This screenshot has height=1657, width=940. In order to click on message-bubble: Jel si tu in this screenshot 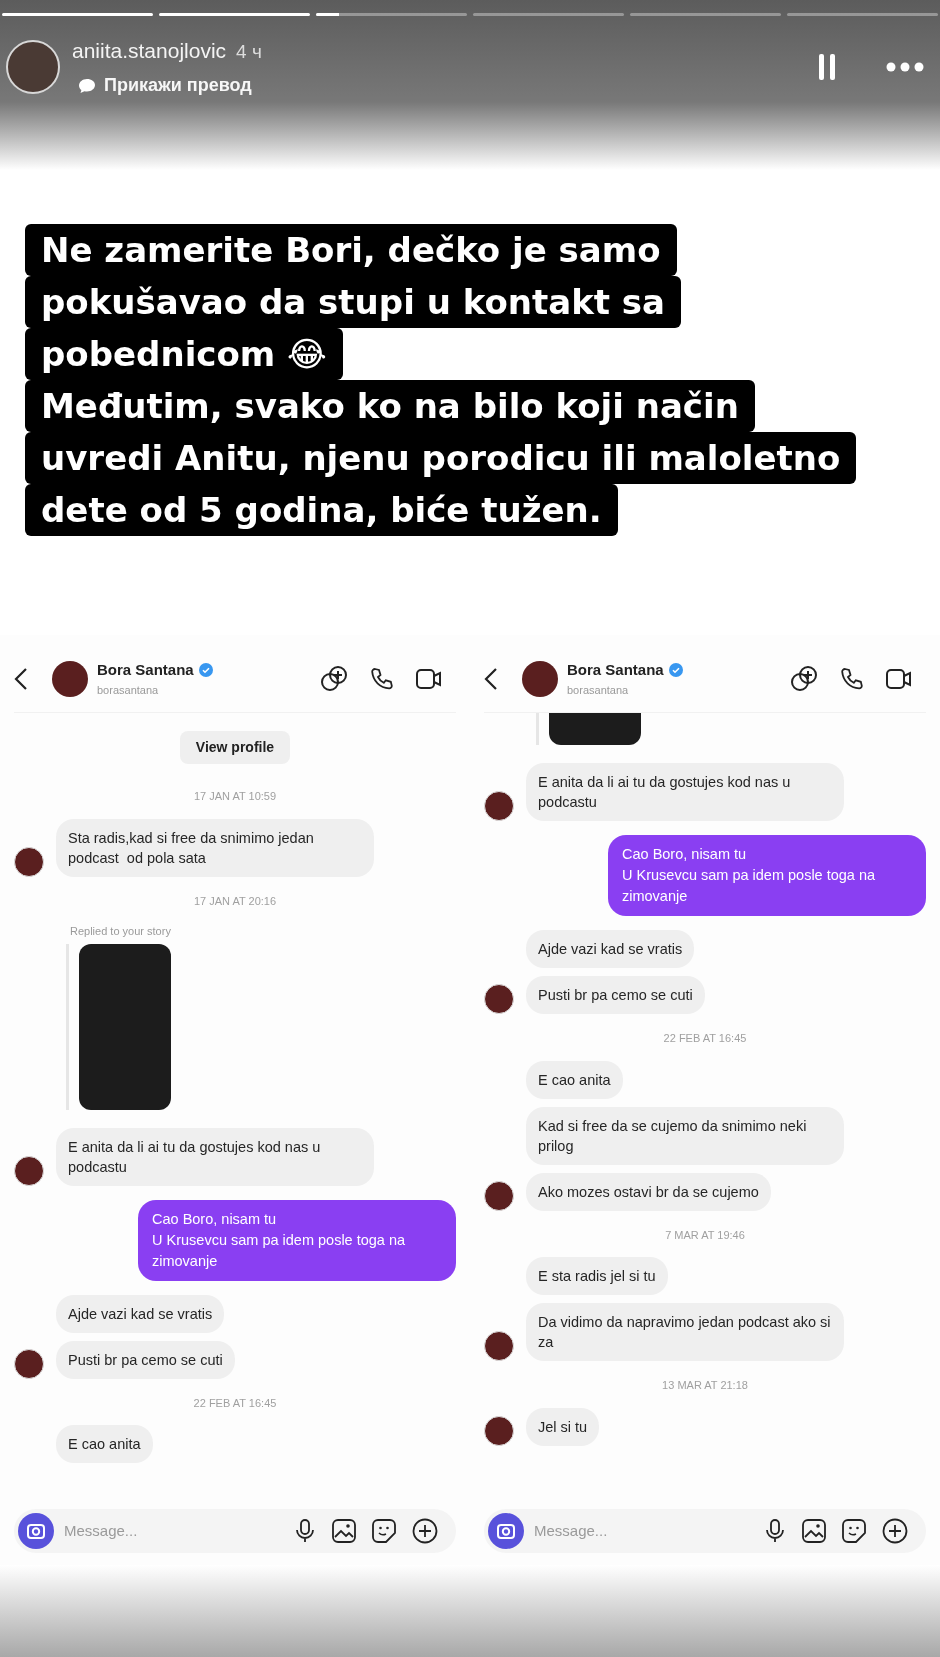, I will do `click(563, 1426)`.